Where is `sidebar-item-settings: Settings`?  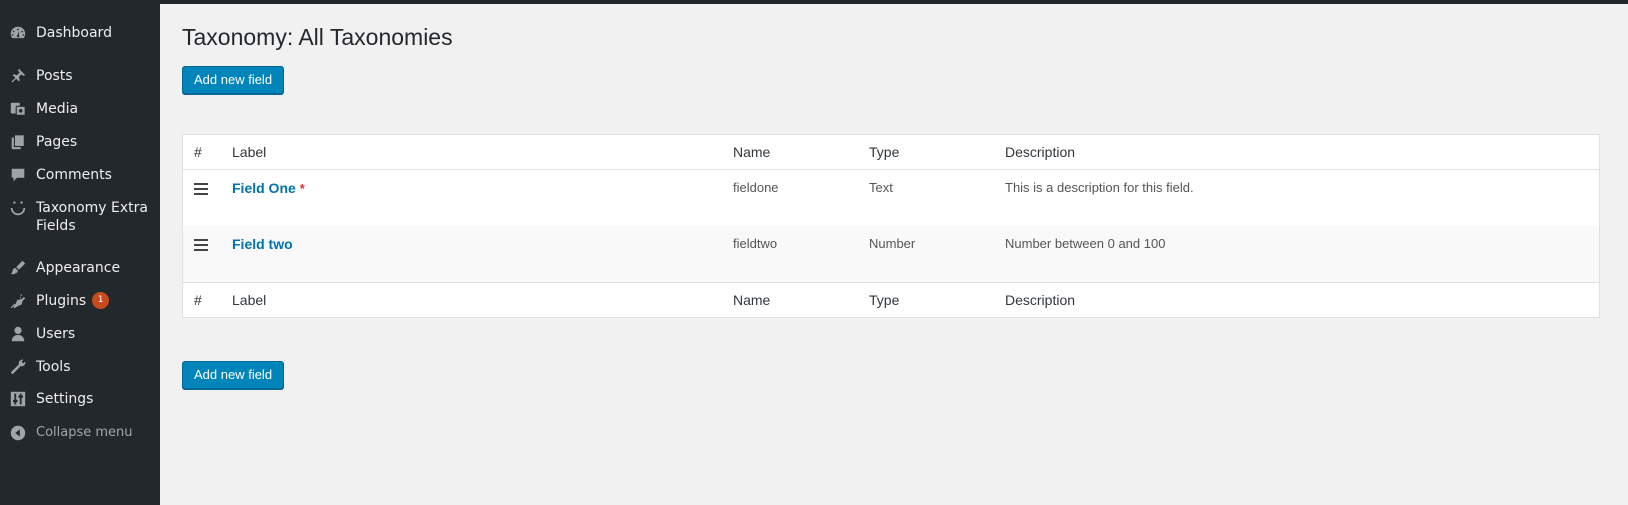
sidebar-item-settings: Settings is located at coordinates (80, 399).